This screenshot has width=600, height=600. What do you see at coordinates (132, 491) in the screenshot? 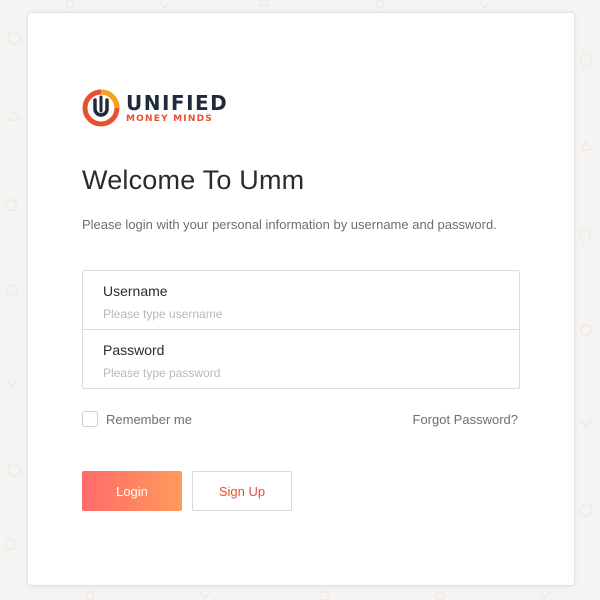
I see `login-button: Login` at bounding box center [132, 491].